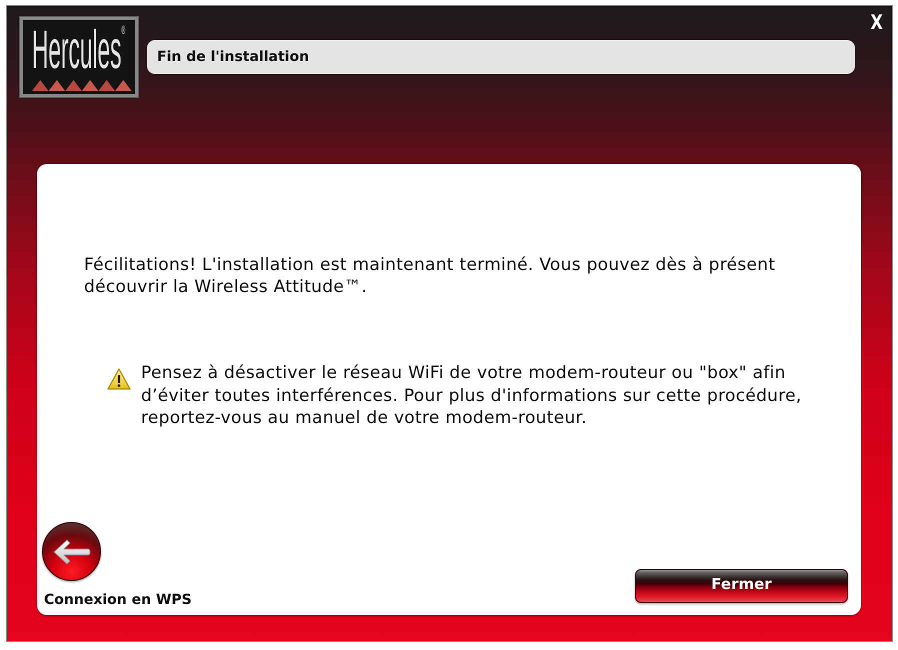 Image resolution: width=898 pixels, height=650 pixels. I want to click on completion-message: Fécilitations! L'installation est maintenant terminé. Vous pouvez dès à présent découvrir la Wireless Attitude™., so click(430, 276).